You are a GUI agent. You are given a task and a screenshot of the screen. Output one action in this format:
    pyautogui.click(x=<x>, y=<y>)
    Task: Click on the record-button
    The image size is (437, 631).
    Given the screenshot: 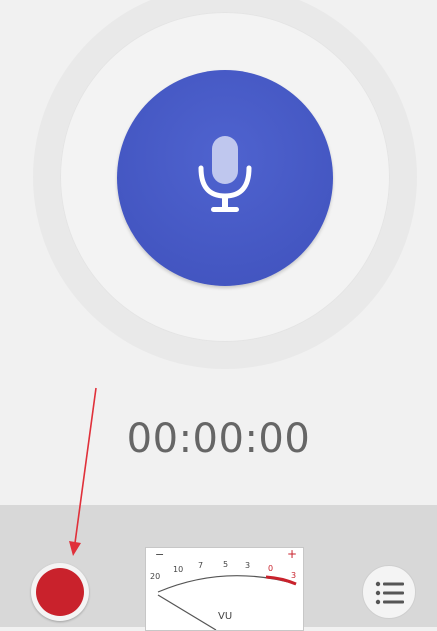 What is the action you would take?
    pyautogui.click(x=60, y=592)
    